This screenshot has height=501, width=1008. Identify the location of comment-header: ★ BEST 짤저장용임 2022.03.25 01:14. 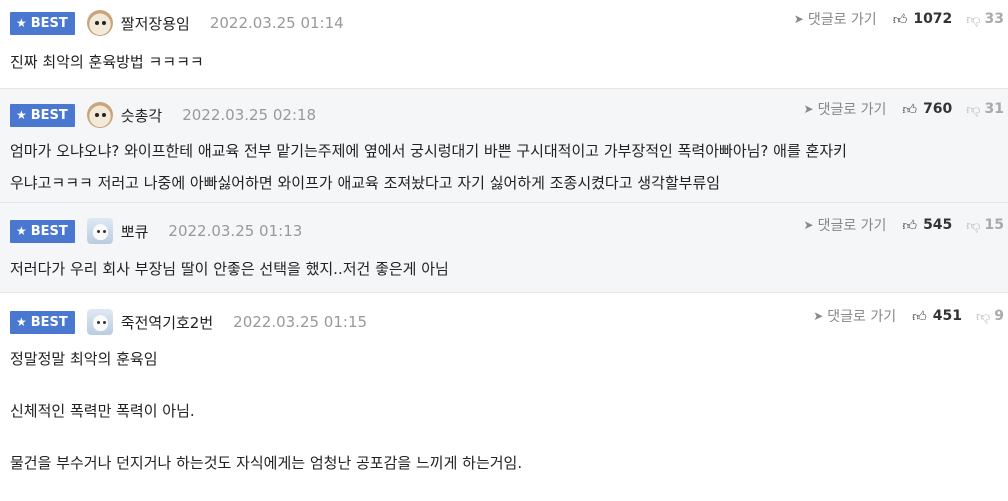
(177, 23).